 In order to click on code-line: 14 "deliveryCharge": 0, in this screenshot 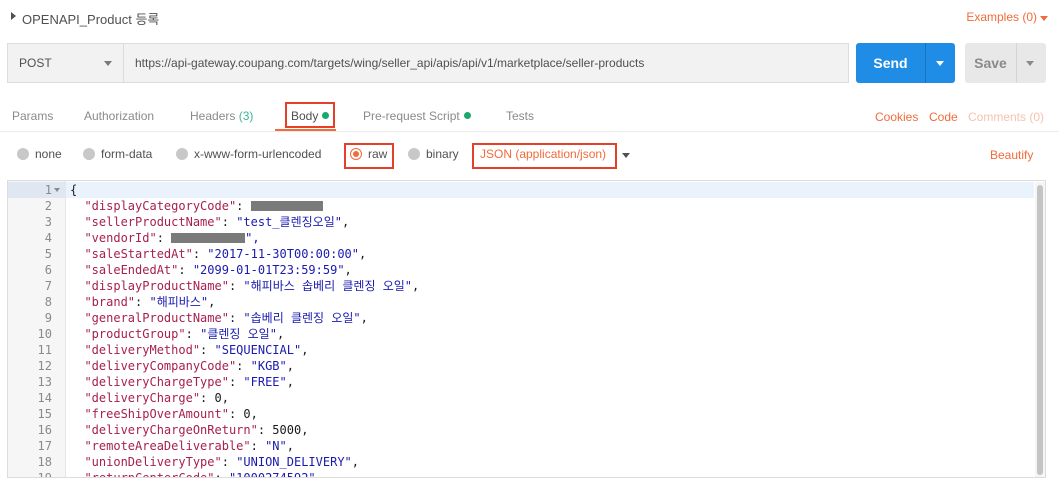, I will do `click(521, 398)`.